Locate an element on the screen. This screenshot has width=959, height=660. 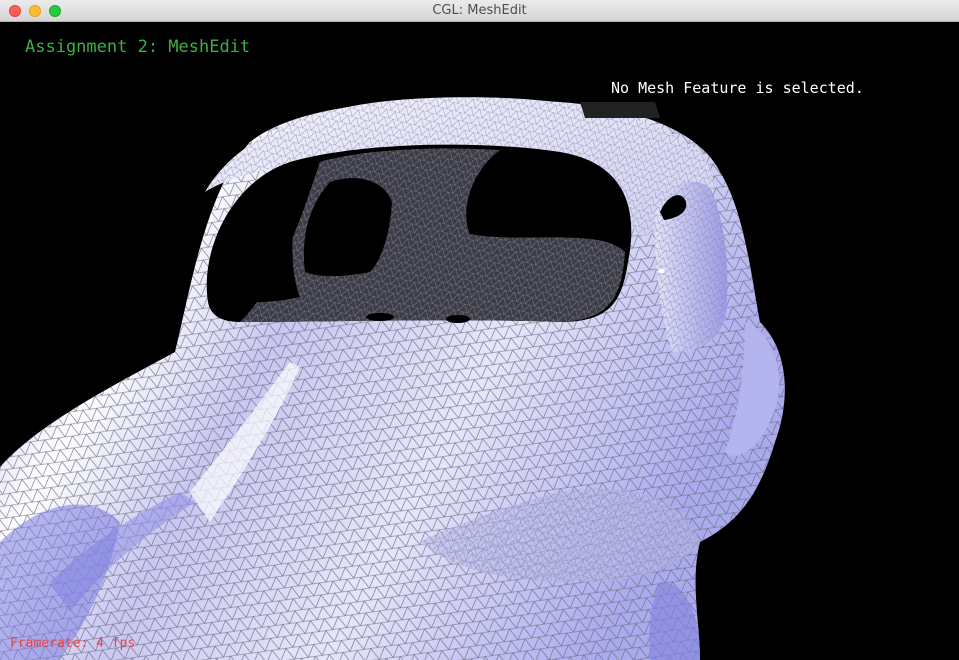
title-bar: CGL: MeshEdit is located at coordinates (479, 11).